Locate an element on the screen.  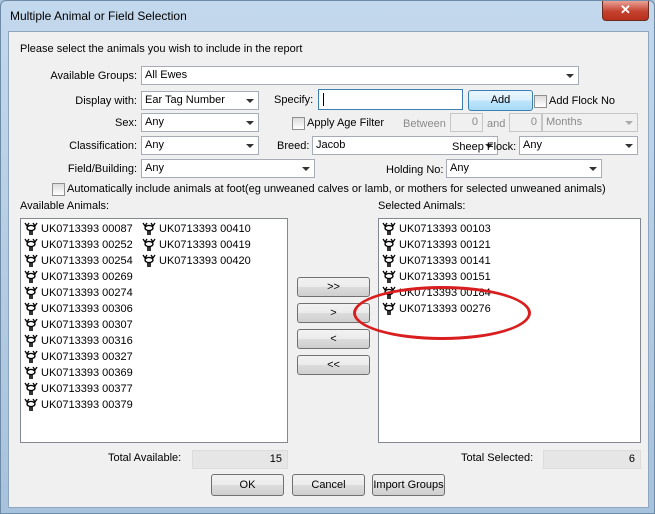
list-item: UK0713393 00419 is located at coordinates (196, 245).